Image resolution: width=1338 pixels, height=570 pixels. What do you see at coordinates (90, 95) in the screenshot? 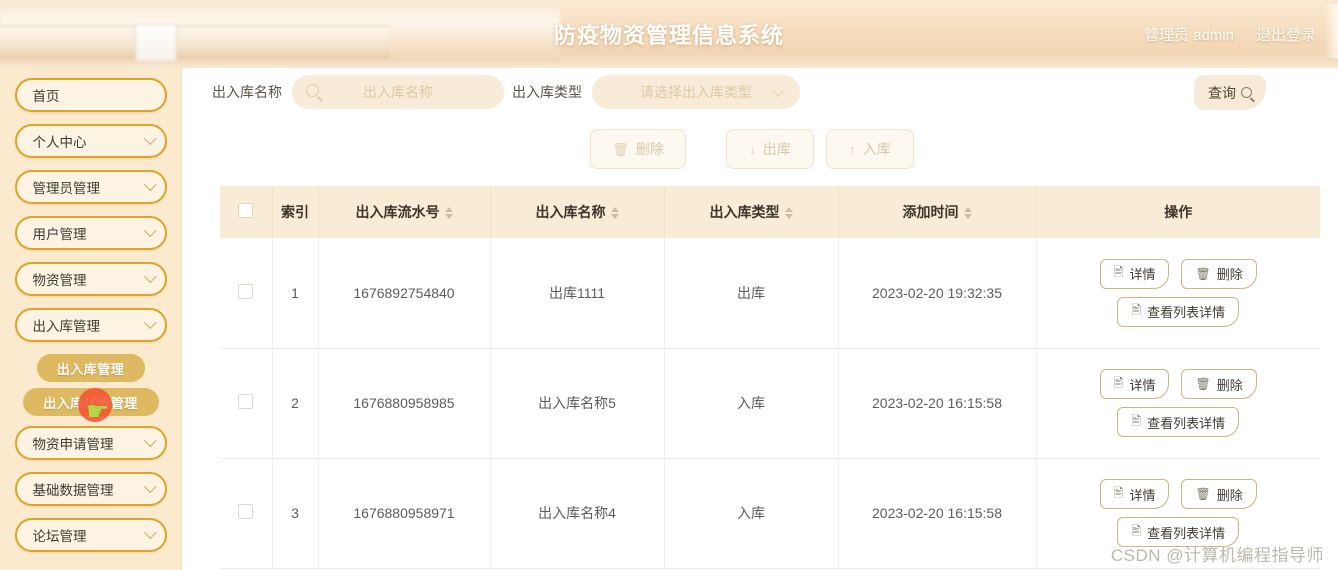
I see `sidebar-item-home: 首页` at bounding box center [90, 95].